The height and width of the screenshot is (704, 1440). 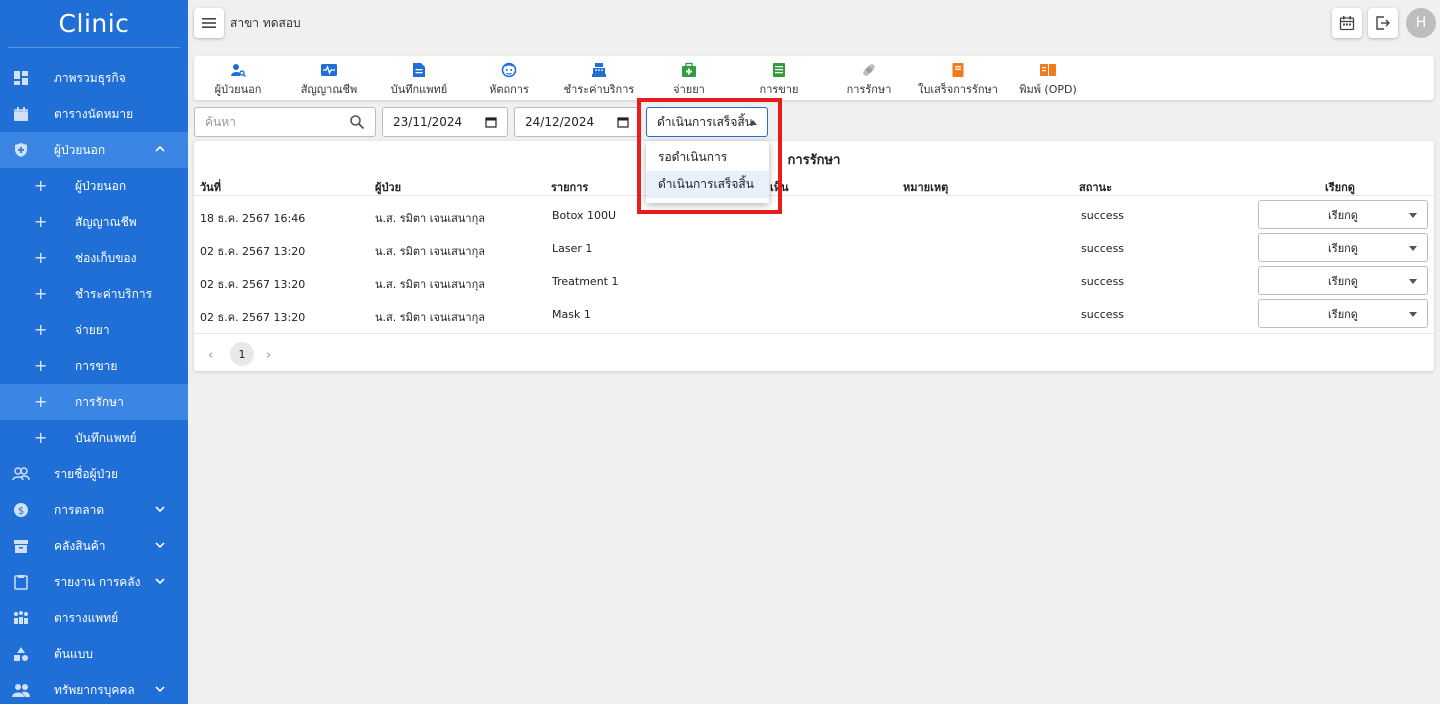 I want to click on vitals-monitor-icon, so click(x=329, y=70).